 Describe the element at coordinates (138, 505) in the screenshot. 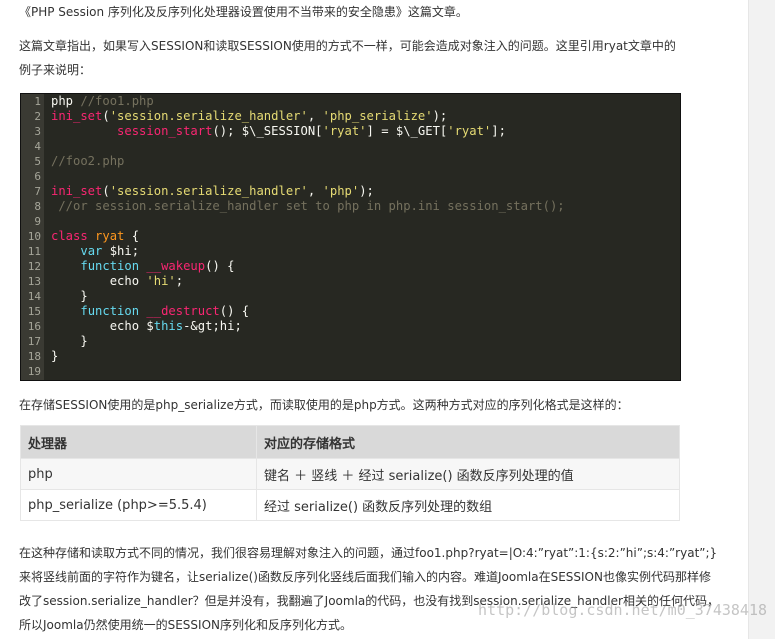

I see `table-cell: php_serialize (php>=5.5.4)` at that location.